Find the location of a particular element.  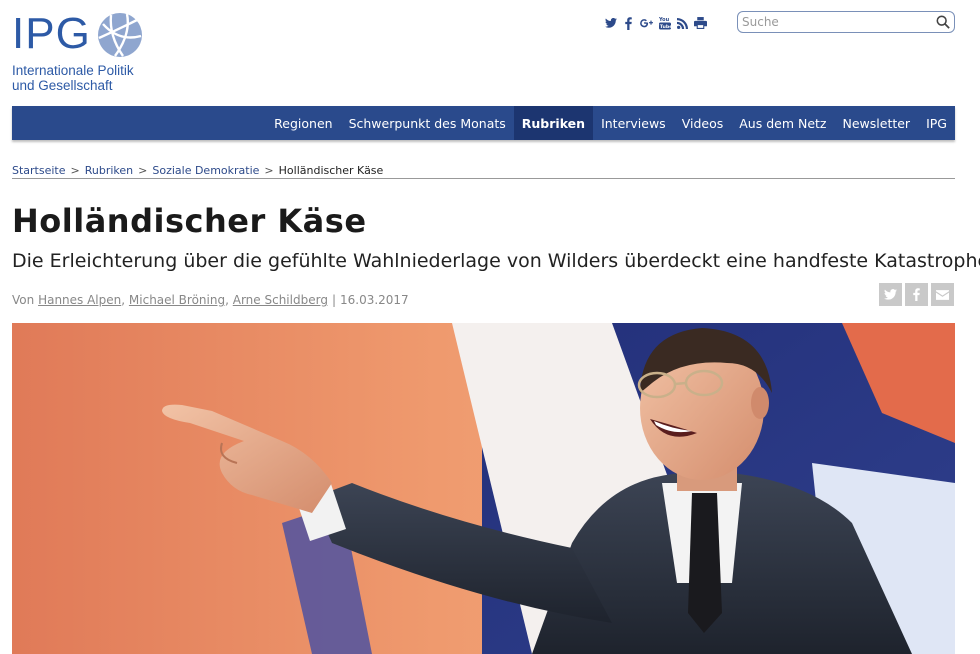

facebook-share-icon is located at coordinates (916, 294).